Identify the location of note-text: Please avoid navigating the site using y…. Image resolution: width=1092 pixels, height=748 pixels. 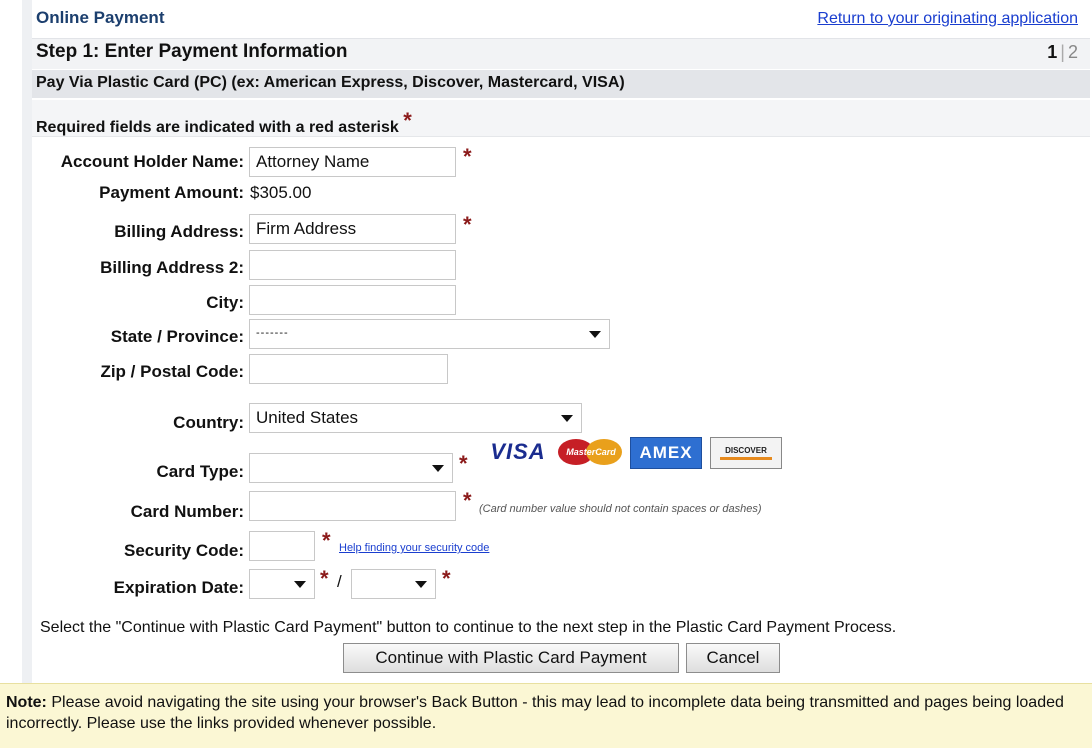
(535, 713).